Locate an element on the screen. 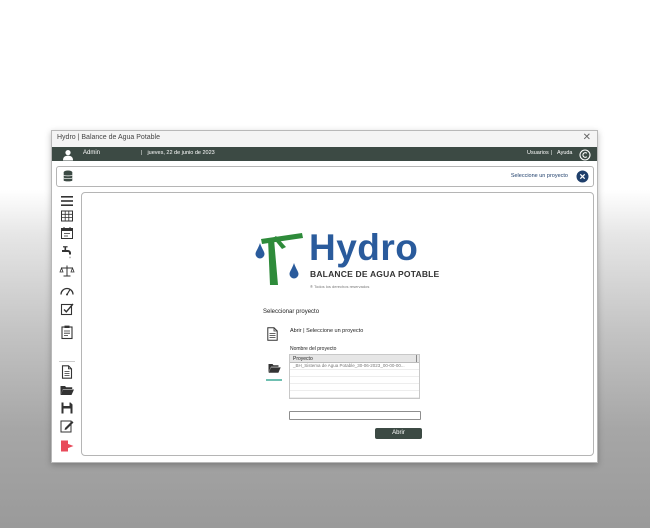  select-project-label: Seleccione un proyecto is located at coordinates (539, 176).